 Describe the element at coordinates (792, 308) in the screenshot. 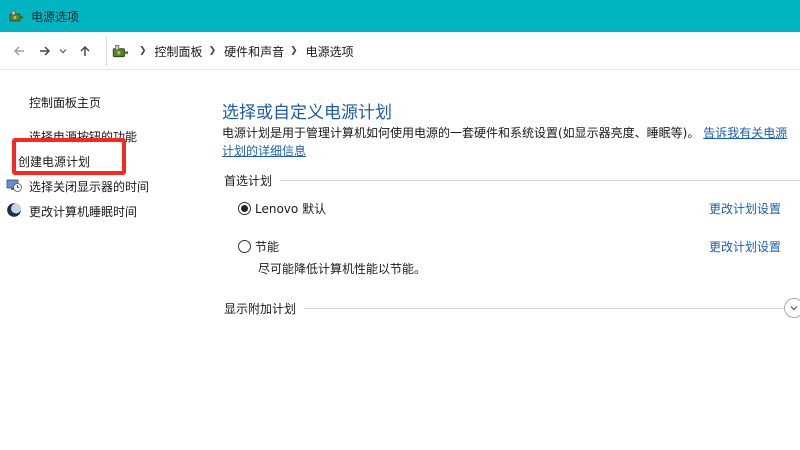

I see `chevron-down-circle-icon` at that location.